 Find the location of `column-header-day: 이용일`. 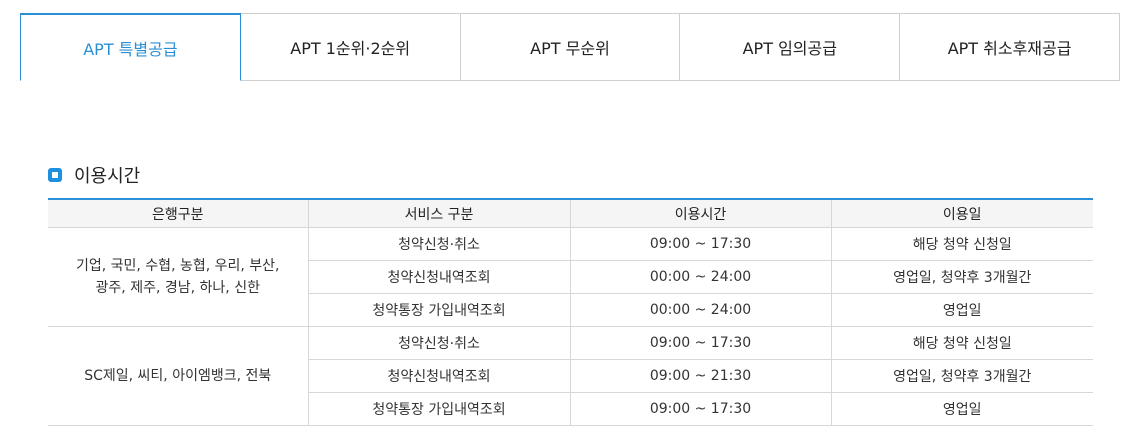

column-header-day: 이용일 is located at coordinates (961, 213).